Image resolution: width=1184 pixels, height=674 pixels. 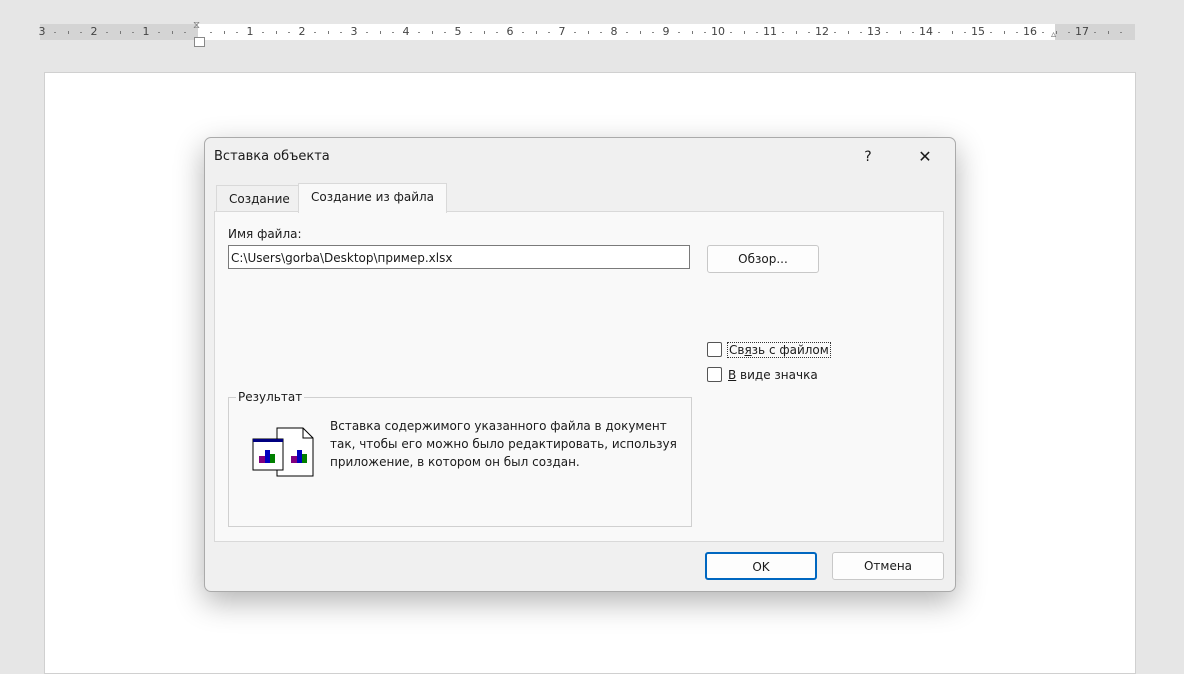 I want to click on ruler-number: 15, so click(x=978, y=31).